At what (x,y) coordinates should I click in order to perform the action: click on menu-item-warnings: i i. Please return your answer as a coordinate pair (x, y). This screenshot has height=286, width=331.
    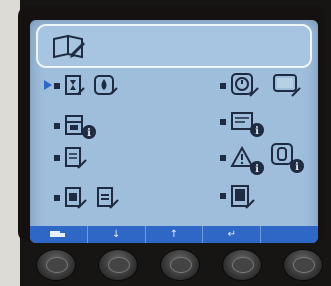
    Looking at the image, I should click on (268, 159).